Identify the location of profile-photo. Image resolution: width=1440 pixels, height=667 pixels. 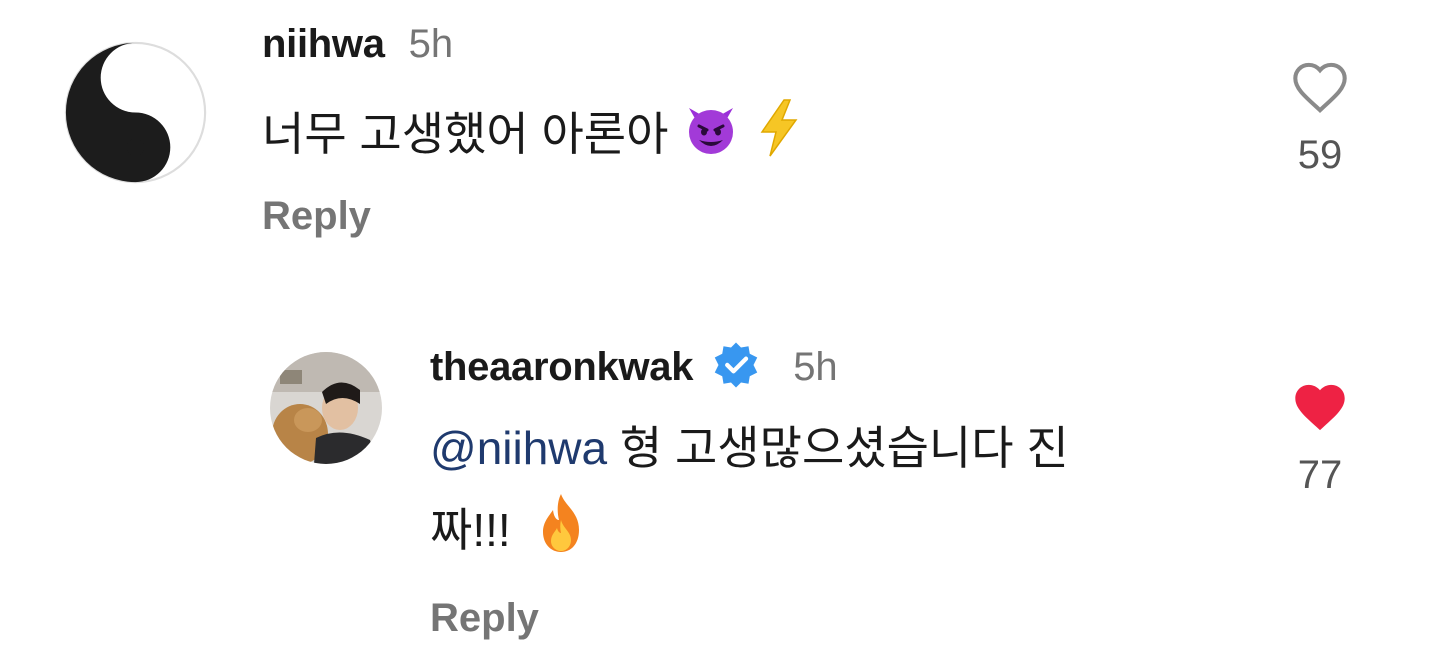
(326, 408).